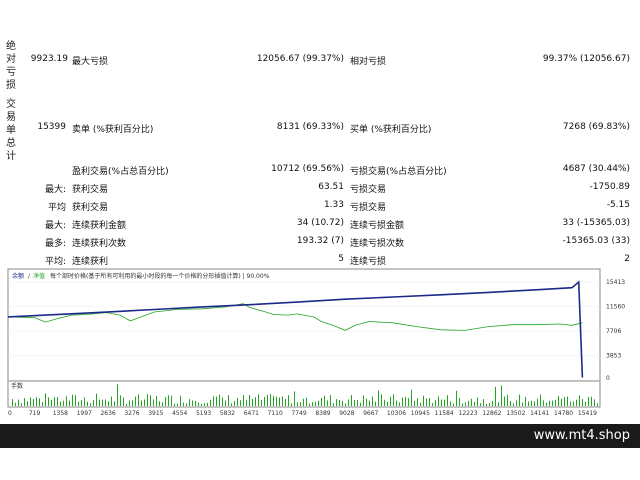  Describe the element at coordinates (90, 262) in the screenshot. I see `average-consecutive-wins-label: 连续获利` at that location.